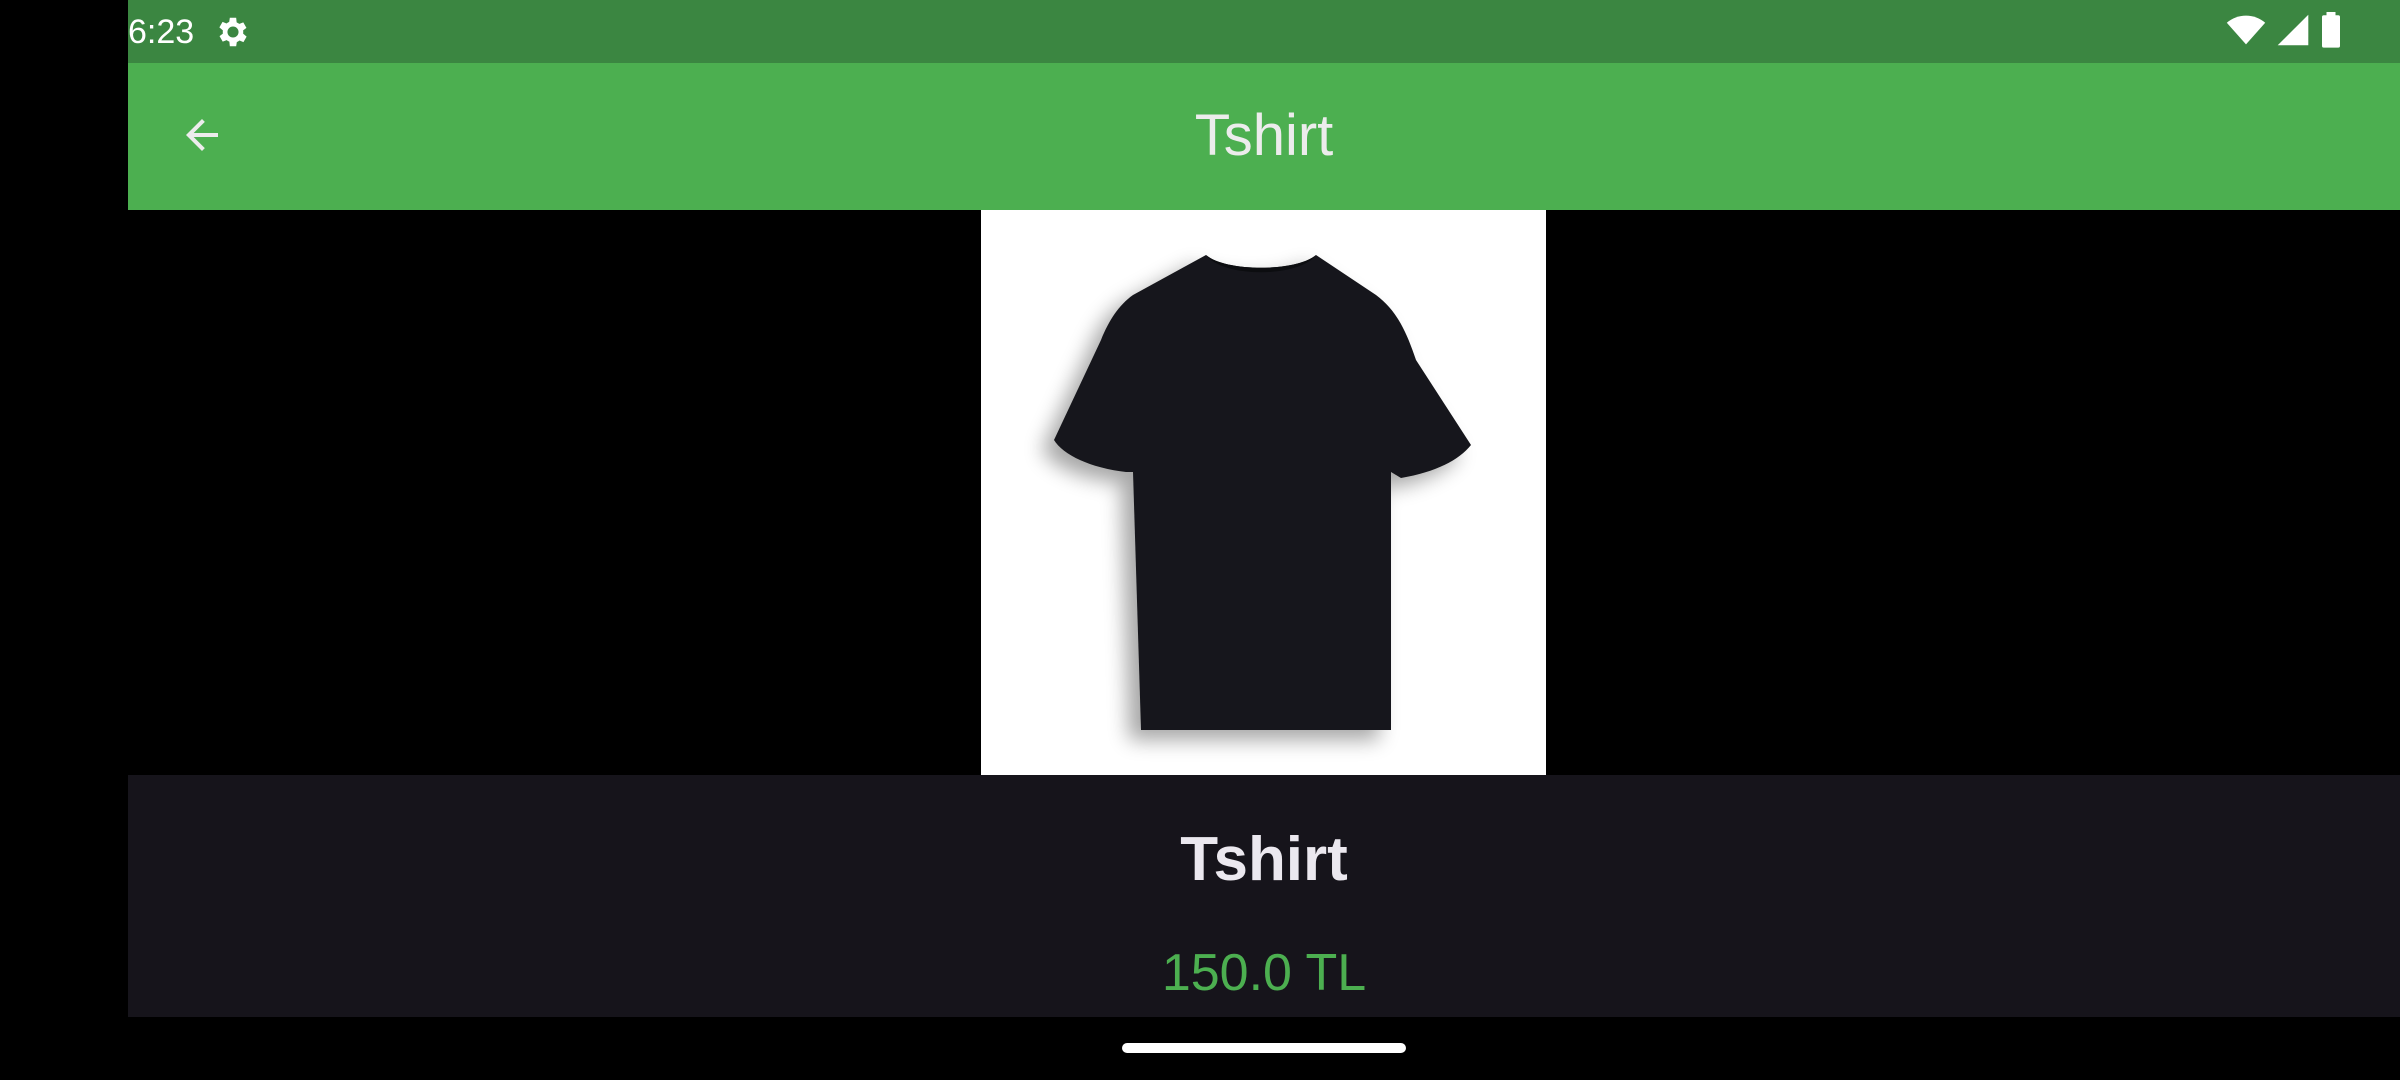  What do you see at coordinates (161, 32) in the screenshot?
I see `status-time: 6:23` at bounding box center [161, 32].